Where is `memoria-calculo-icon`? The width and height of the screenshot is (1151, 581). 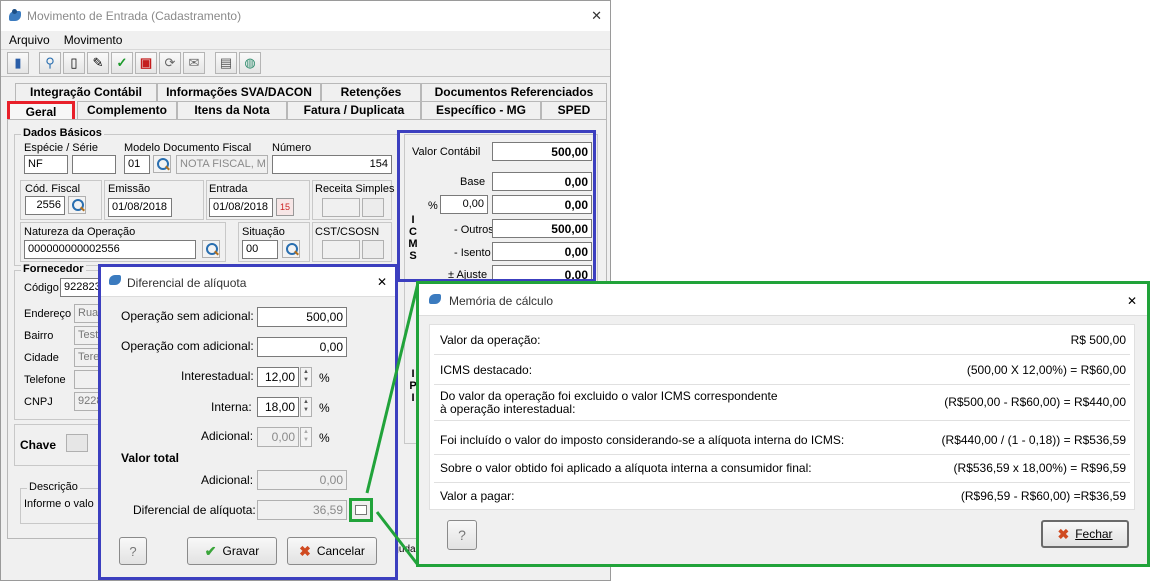 memoria-calculo-icon is located at coordinates (361, 510).